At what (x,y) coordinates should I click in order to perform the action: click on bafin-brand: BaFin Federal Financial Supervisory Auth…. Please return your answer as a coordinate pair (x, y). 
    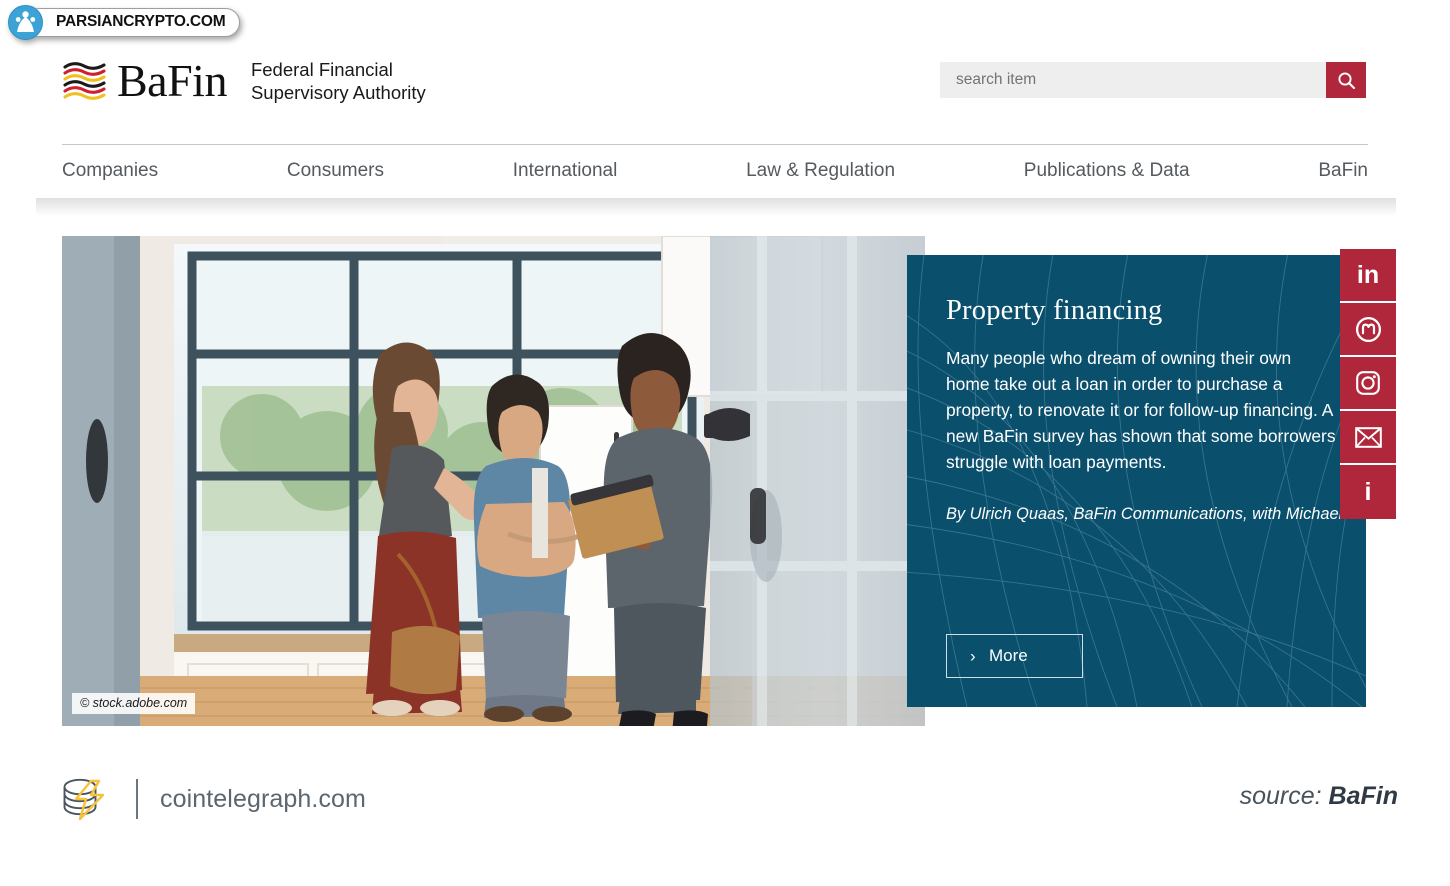
    Looking at the image, I should click on (244, 81).